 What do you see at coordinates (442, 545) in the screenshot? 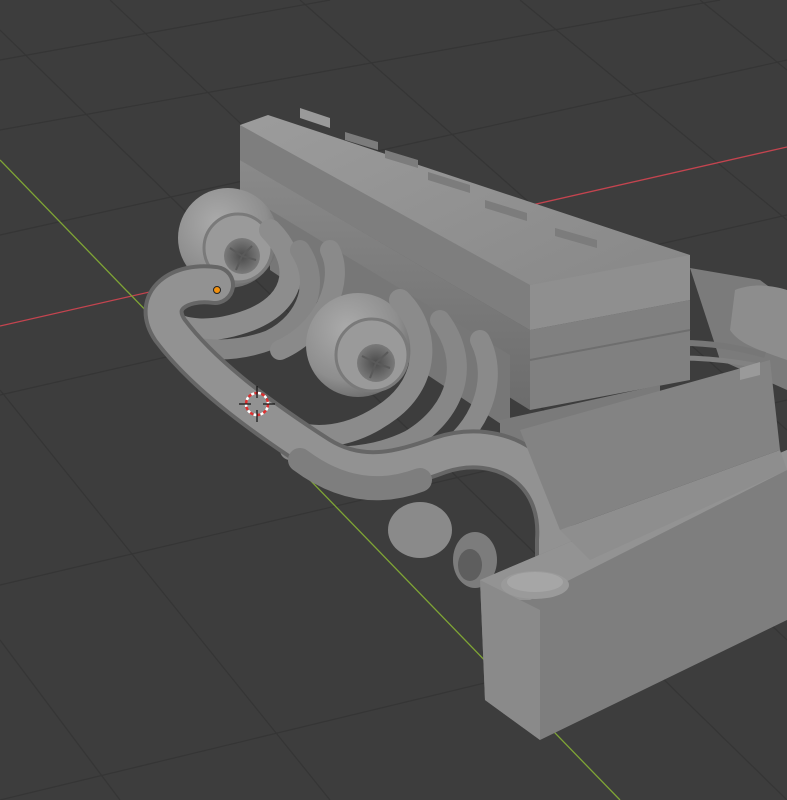
I see `downpipe` at bounding box center [442, 545].